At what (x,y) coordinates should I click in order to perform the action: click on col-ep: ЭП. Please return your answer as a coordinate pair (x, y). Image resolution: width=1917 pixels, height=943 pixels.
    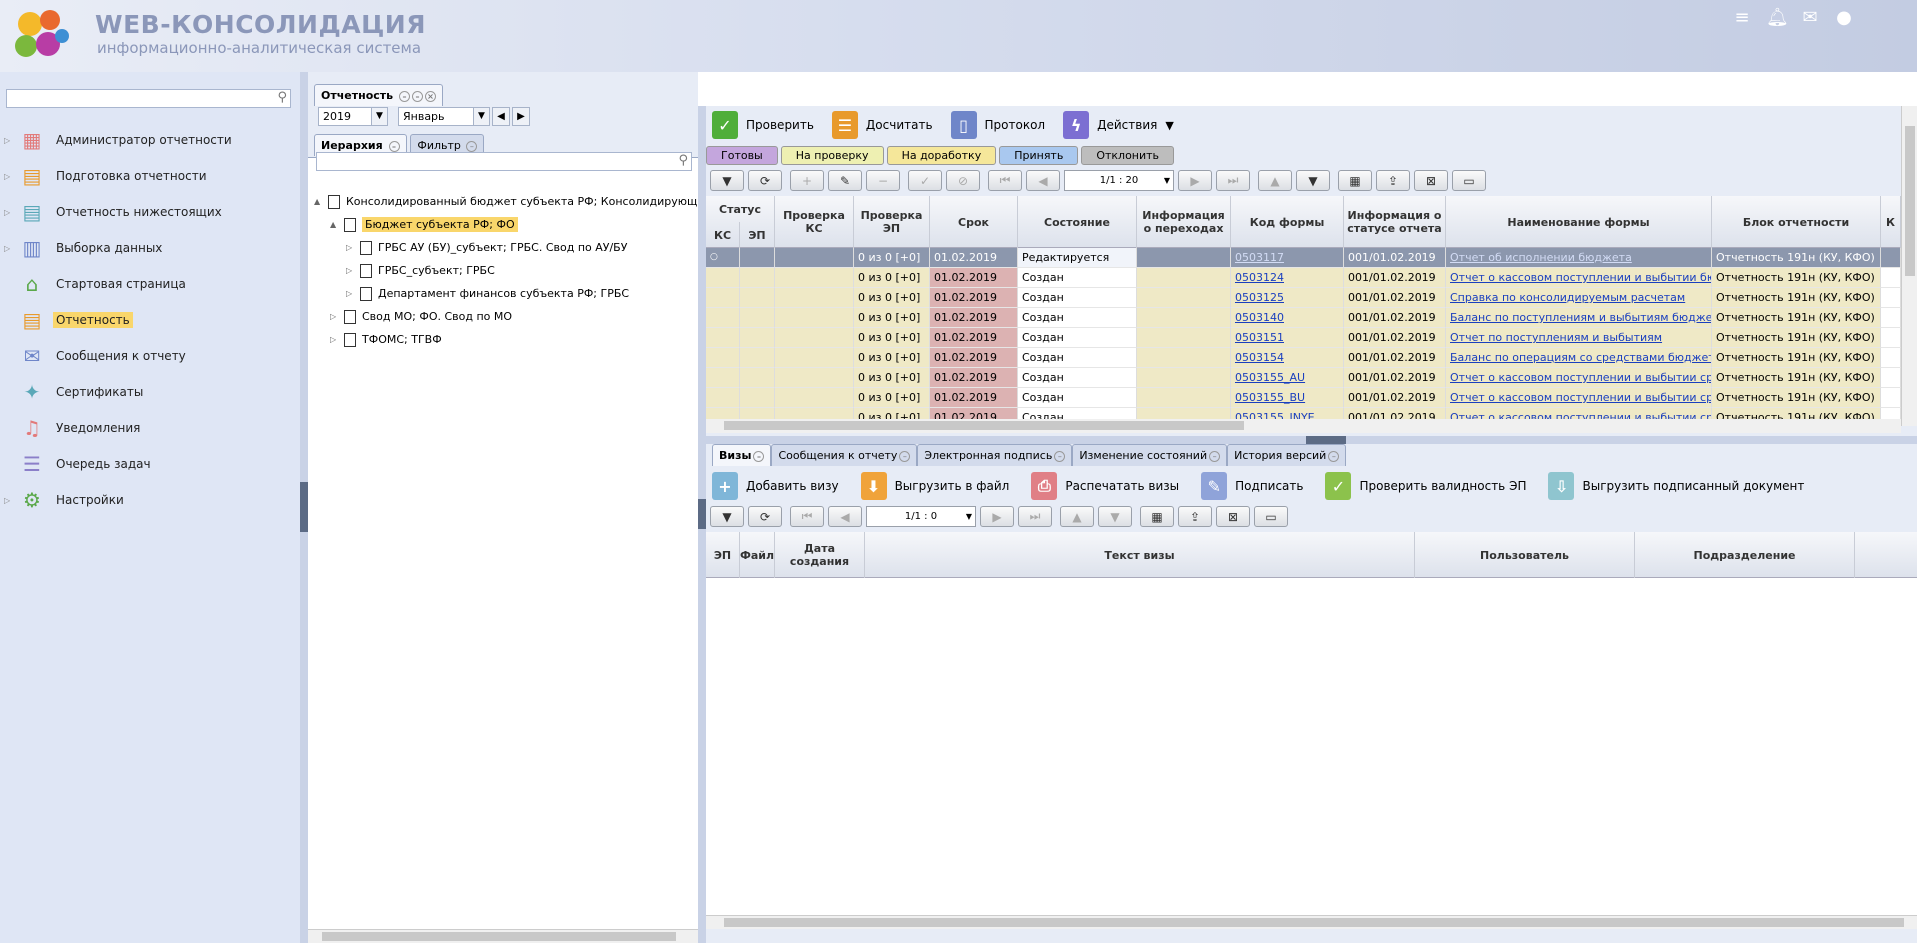
    Looking at the image, I should click on (757, 235).